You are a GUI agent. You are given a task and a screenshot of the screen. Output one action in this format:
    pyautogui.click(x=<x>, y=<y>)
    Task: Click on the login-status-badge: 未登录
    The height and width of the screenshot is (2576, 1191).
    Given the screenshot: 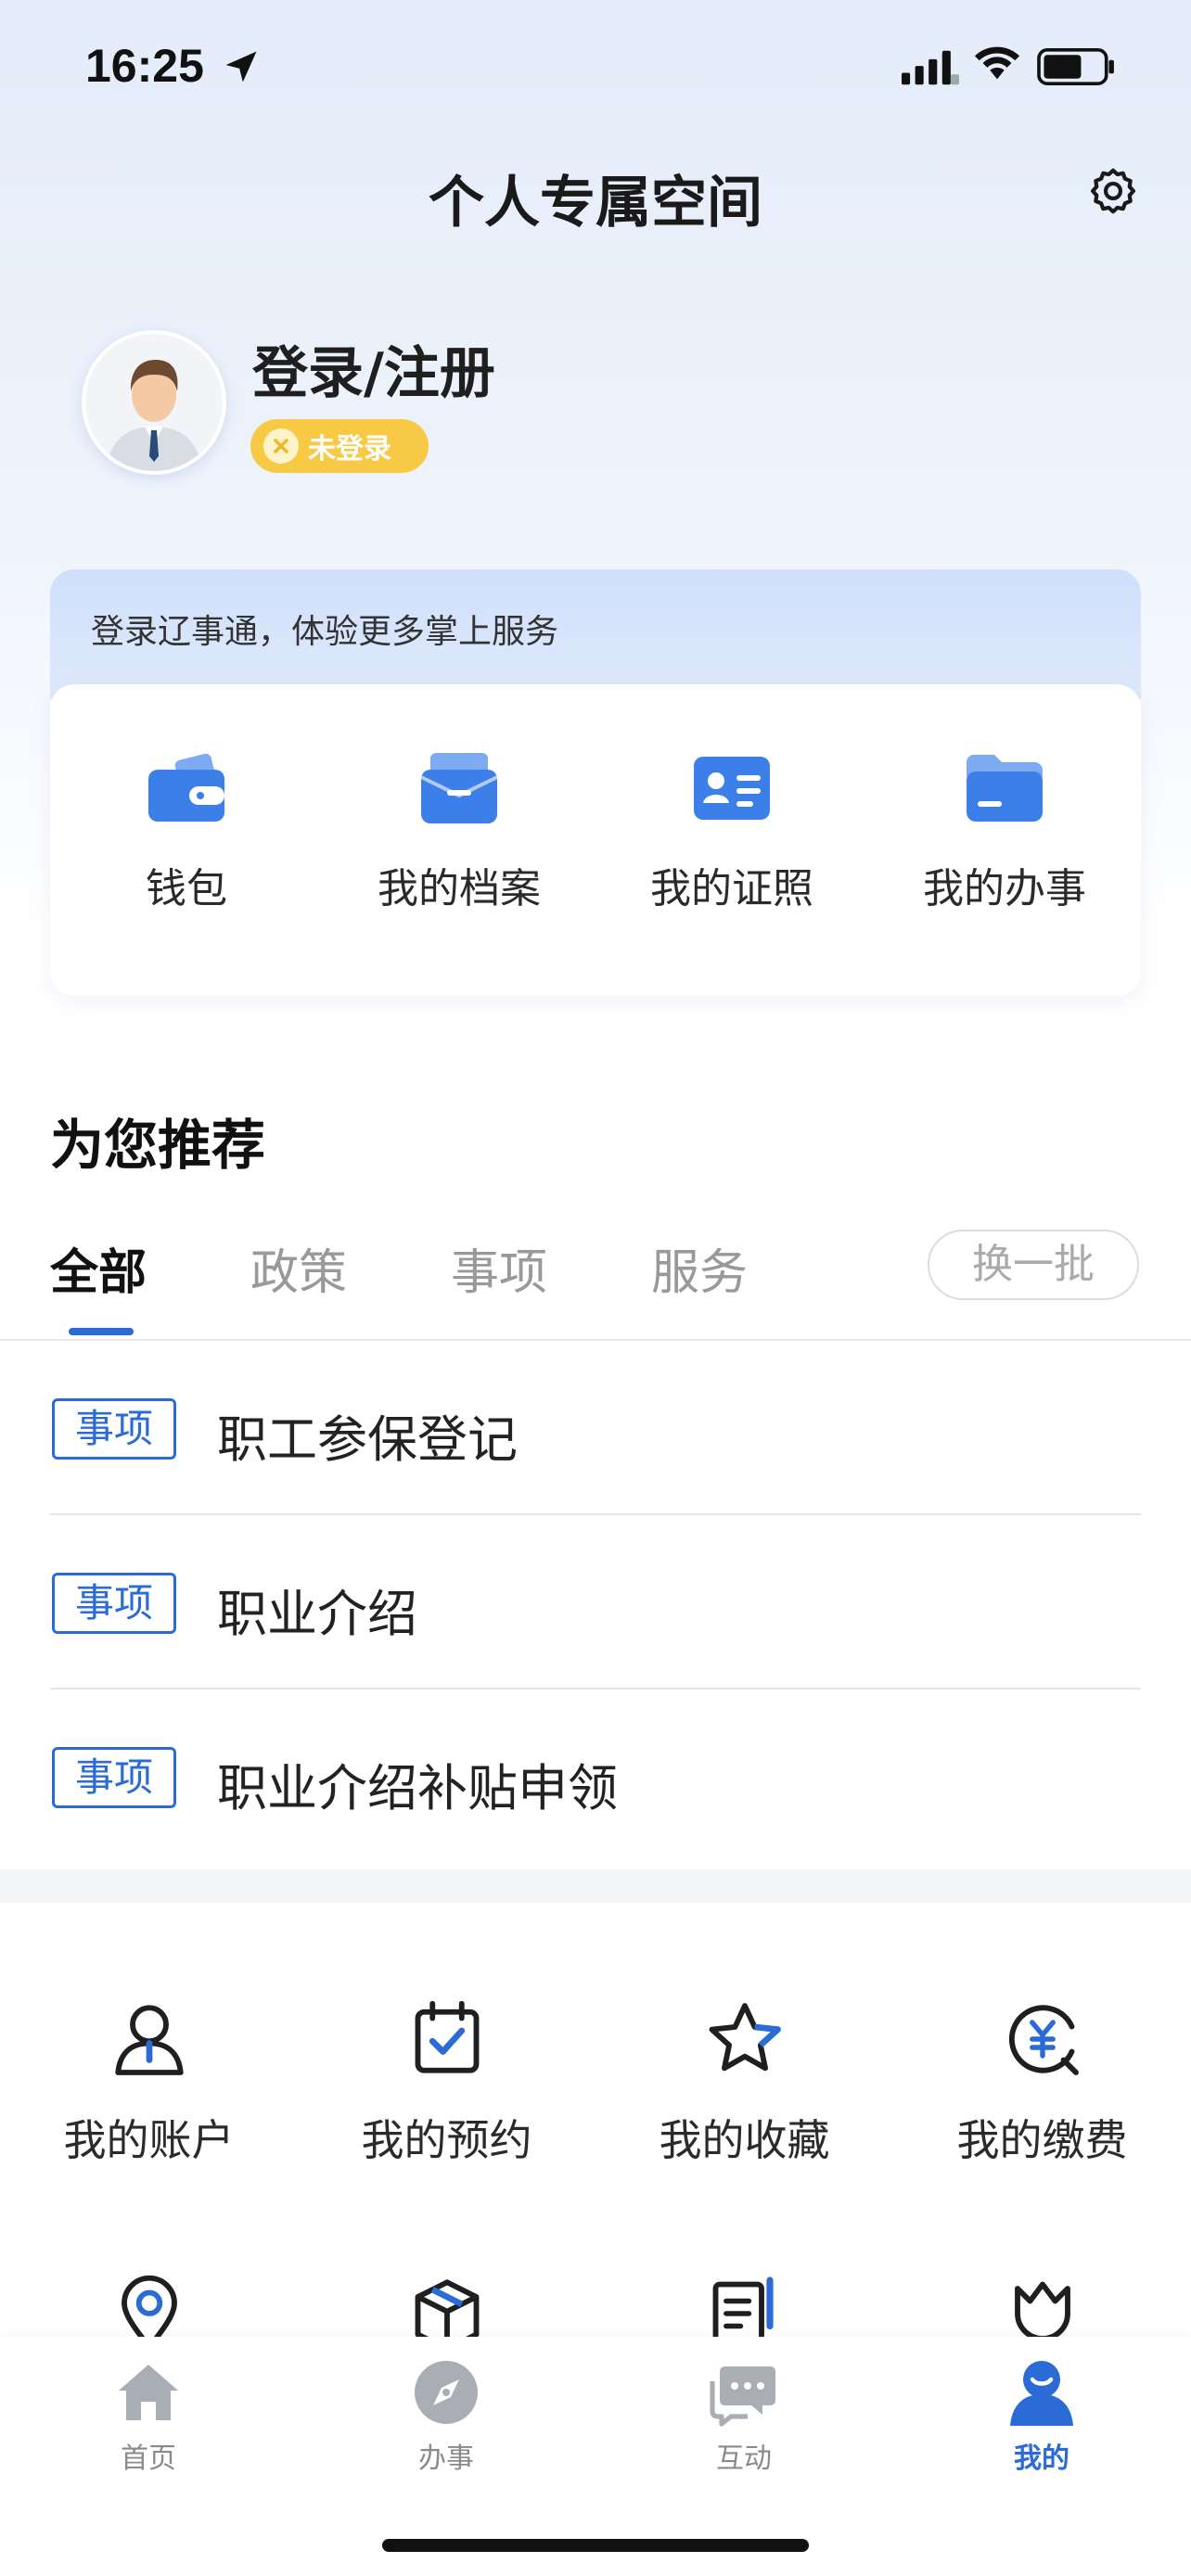 What is the action you would take?
    pyautogui.click(x=339, y=446)
    